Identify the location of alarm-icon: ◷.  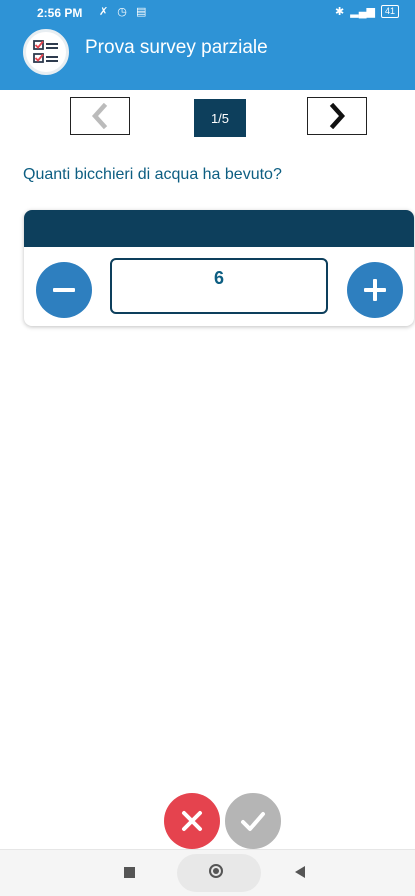
(123, 12).